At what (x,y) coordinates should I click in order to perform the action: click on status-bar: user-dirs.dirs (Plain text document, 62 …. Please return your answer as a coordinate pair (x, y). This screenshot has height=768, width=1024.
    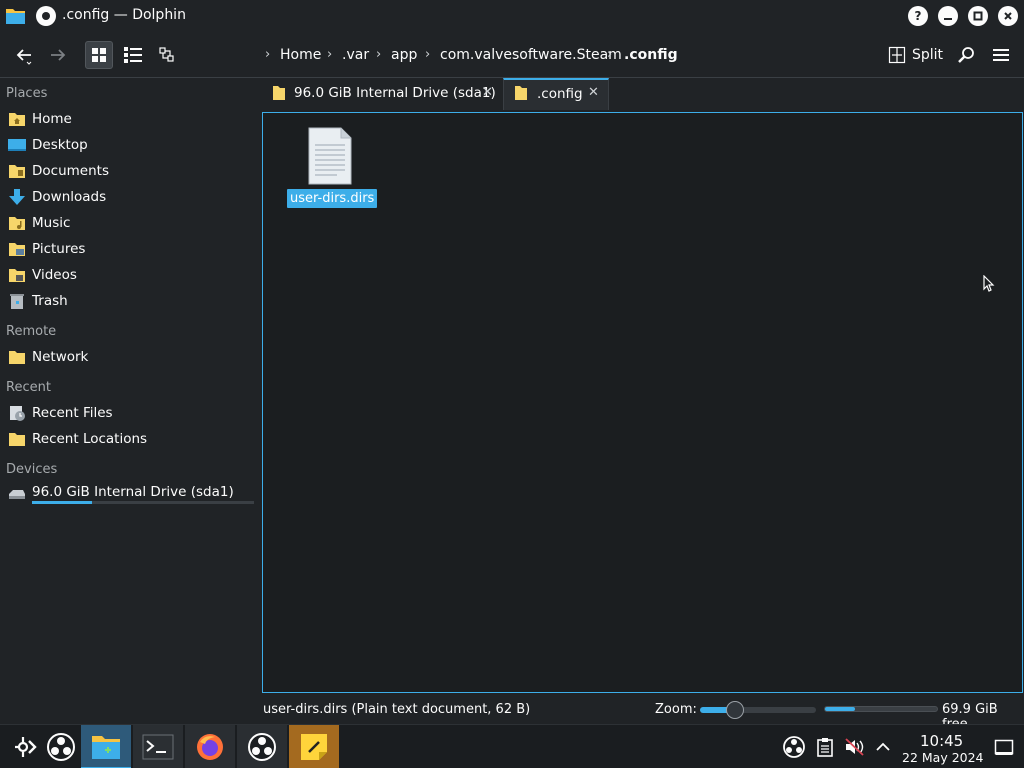
    Looking at the image, I should click on (643, 714).